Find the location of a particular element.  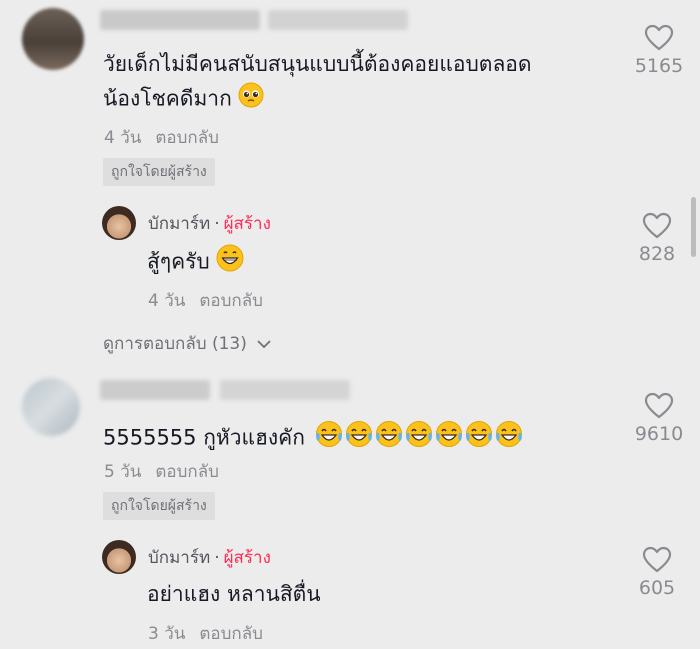

scrollbar-thumb is located at coordinates (693, 227).